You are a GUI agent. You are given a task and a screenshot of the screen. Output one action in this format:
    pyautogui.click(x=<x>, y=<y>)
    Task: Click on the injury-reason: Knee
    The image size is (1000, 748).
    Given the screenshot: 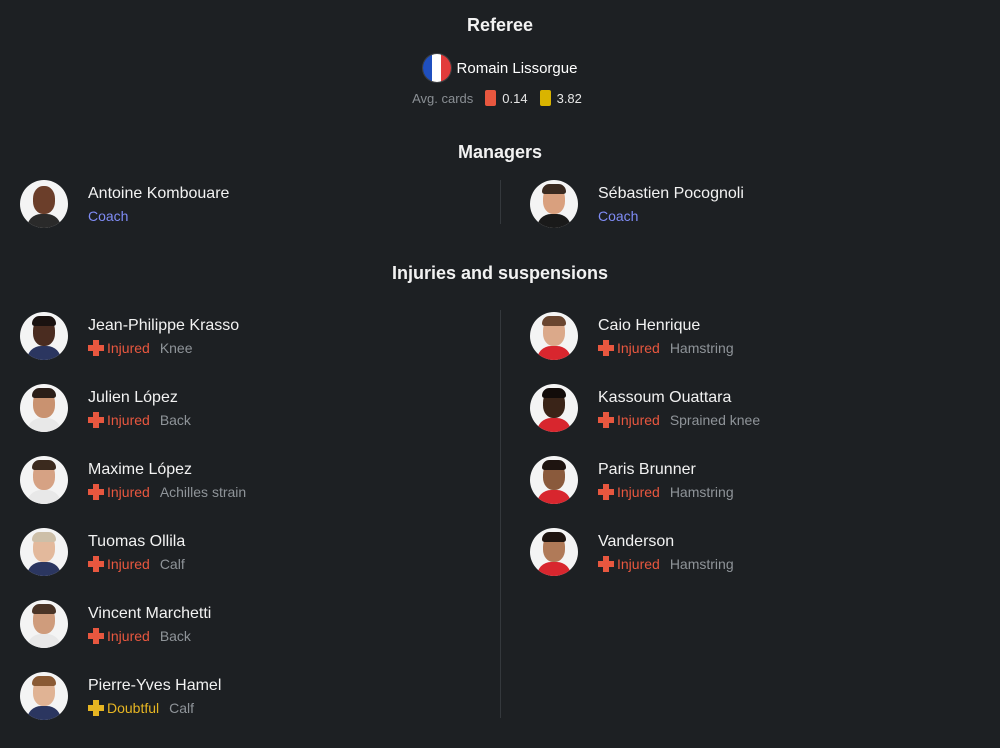 What is the action you would take?
    pyautogui.click(x=176, y=347)
    